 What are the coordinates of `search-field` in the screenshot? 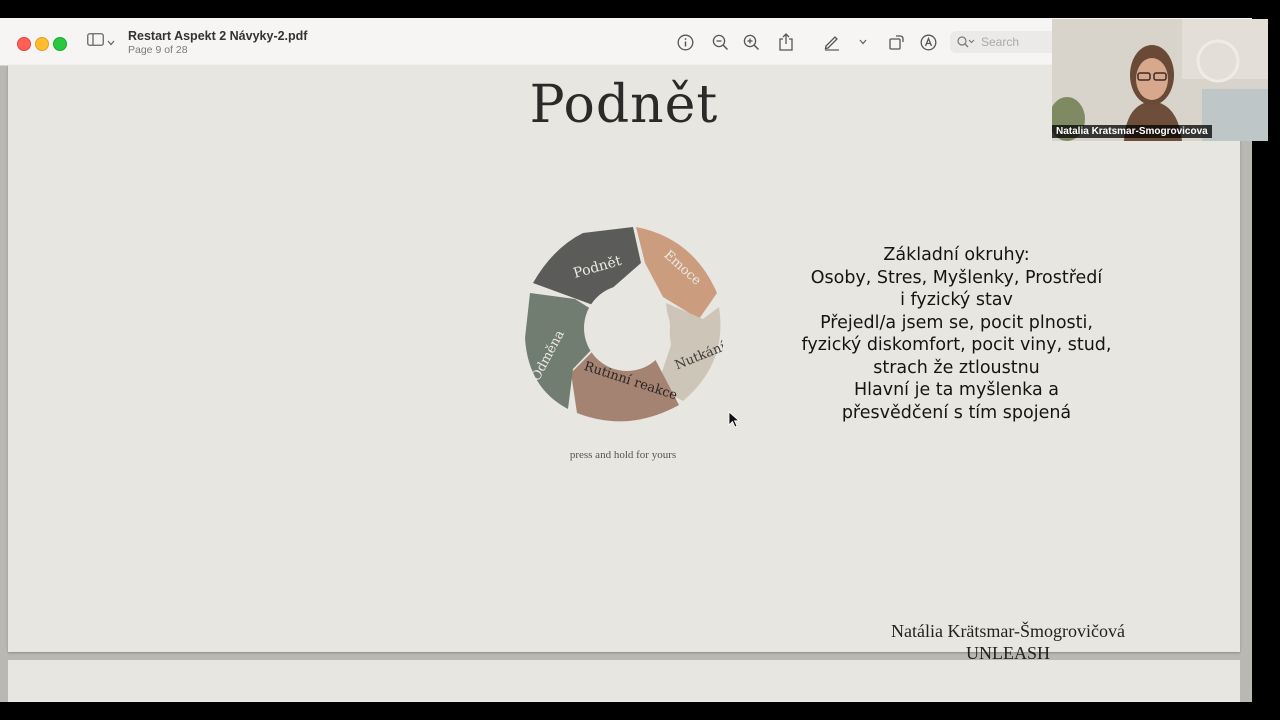 It's located at (1005, 42).